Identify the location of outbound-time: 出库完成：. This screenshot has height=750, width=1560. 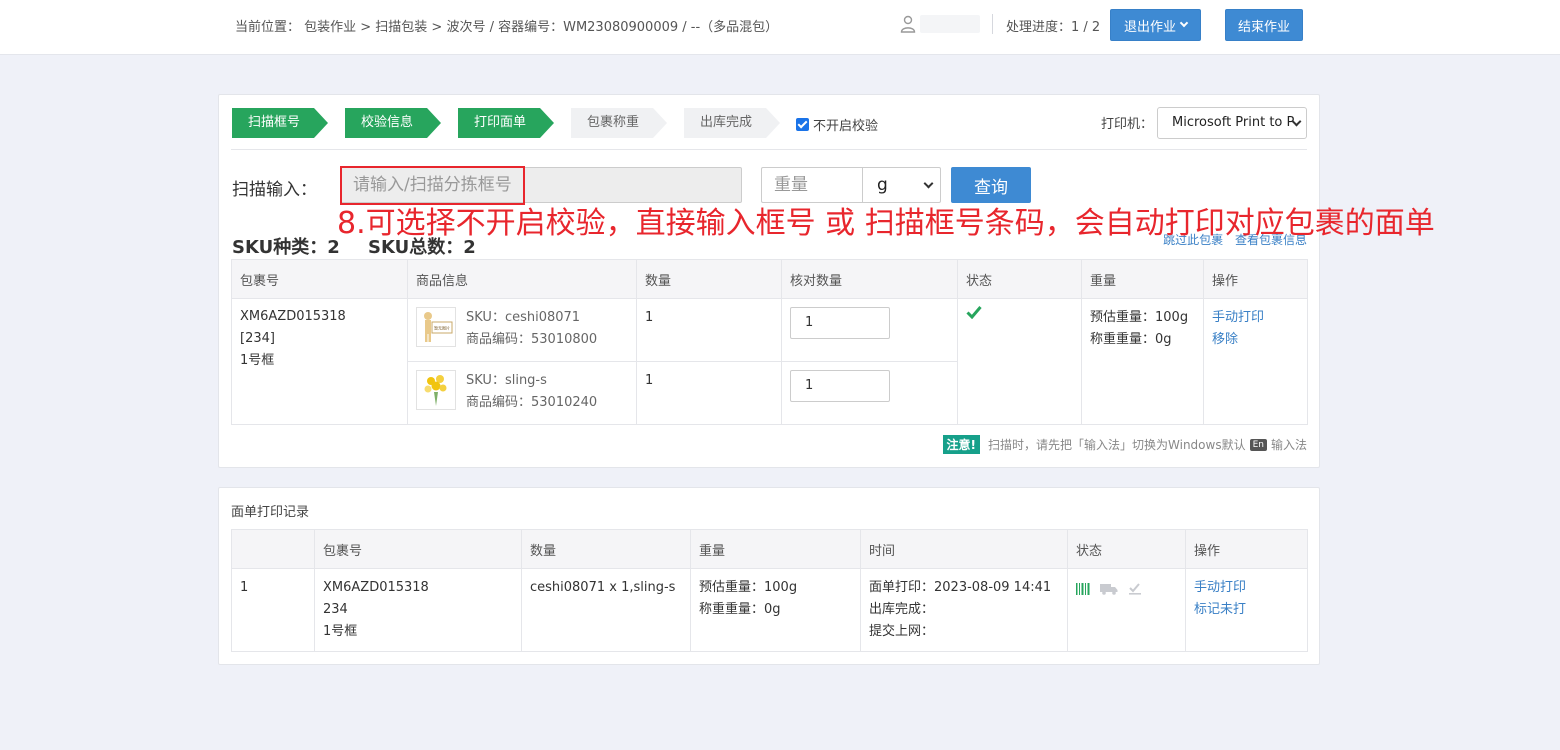
(902, 609).